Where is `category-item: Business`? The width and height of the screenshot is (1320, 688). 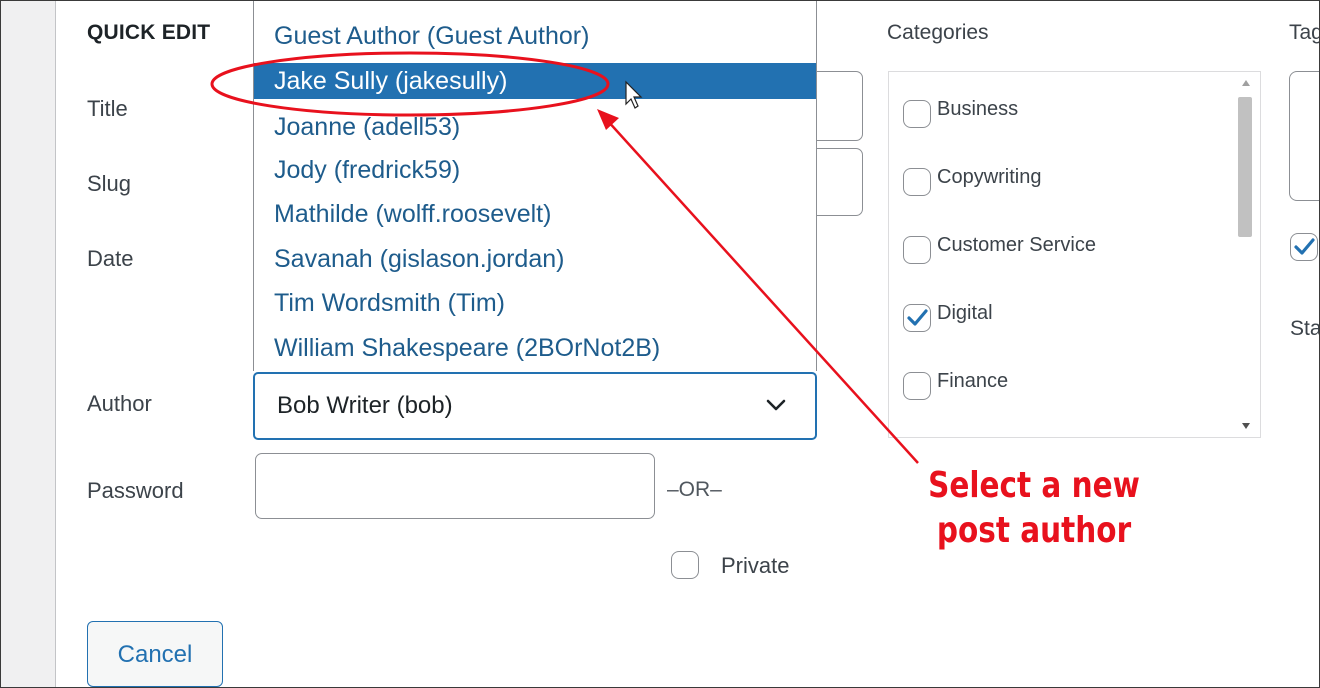
category-item: Business is located at coordinates (961, 116).